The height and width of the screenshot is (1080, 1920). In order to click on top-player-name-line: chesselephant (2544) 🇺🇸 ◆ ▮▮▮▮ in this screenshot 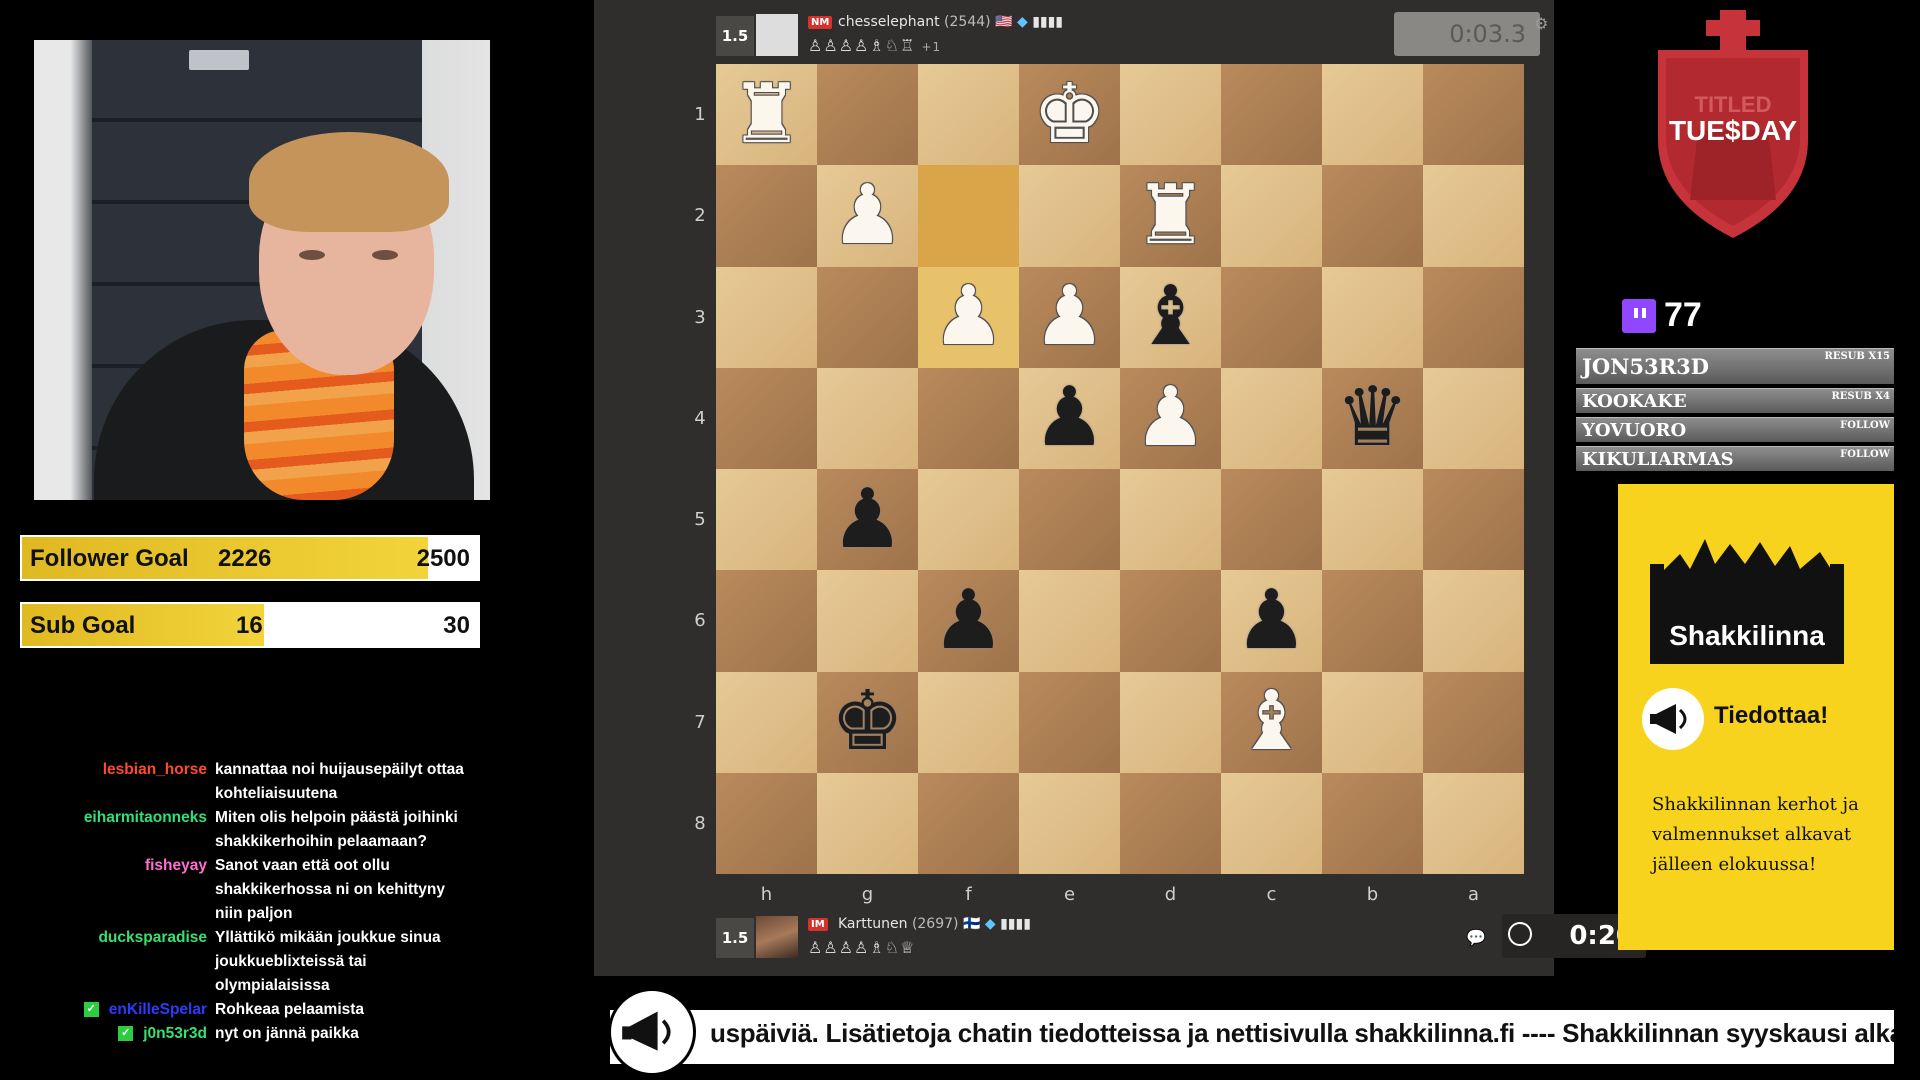, I will do `click(950, 22)`.